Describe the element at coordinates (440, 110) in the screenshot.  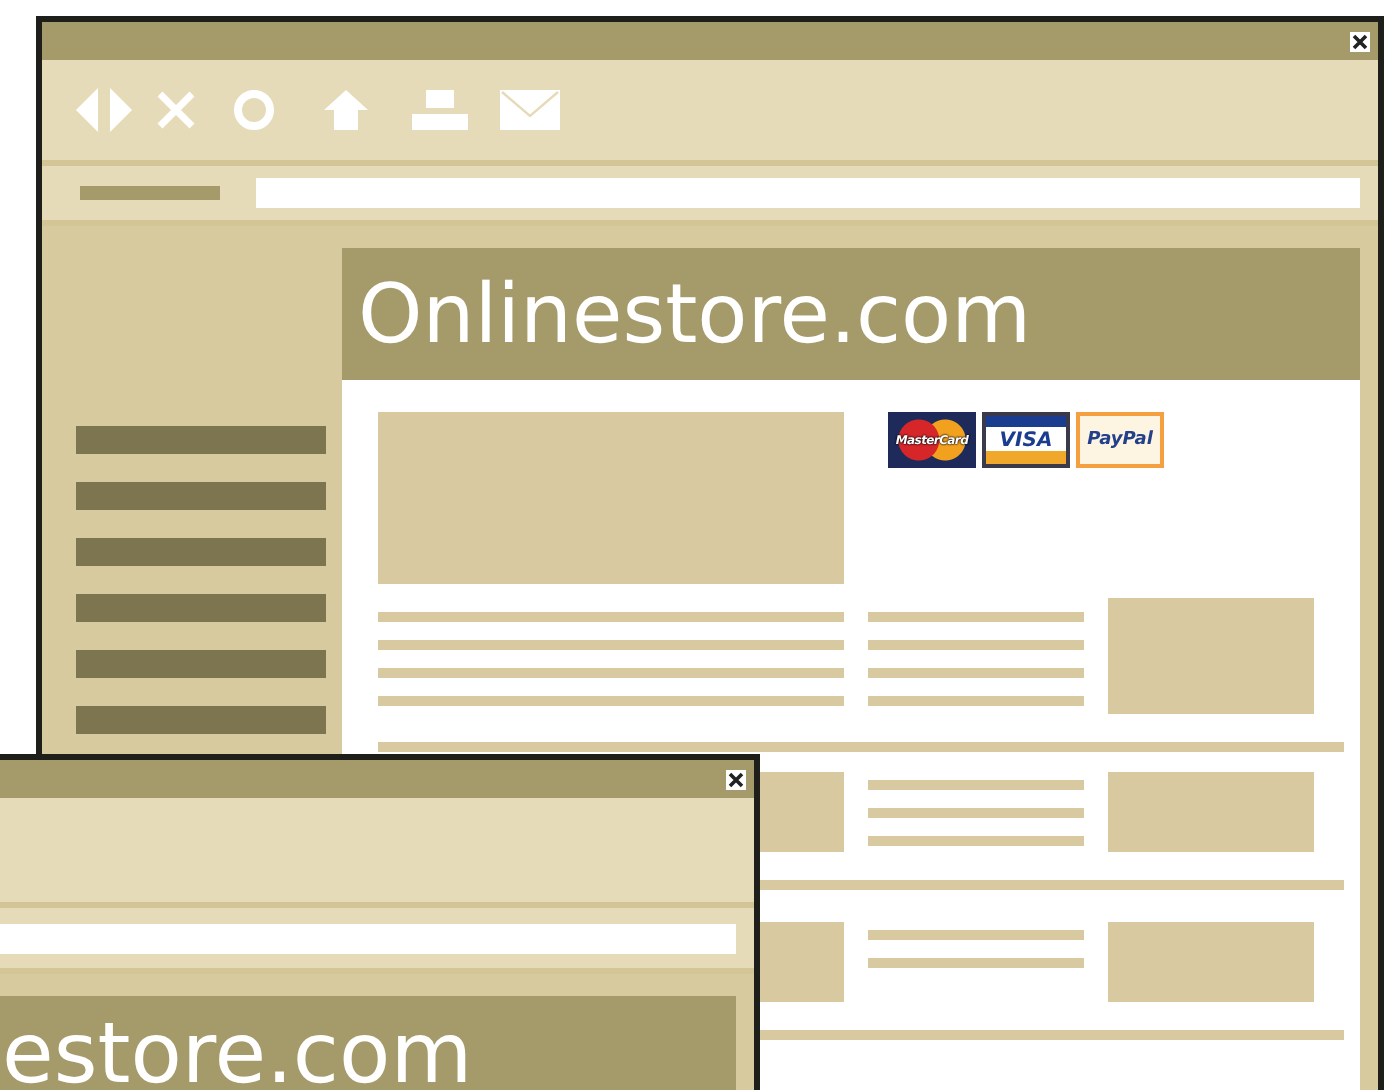
I see `printer-icon` at that location.